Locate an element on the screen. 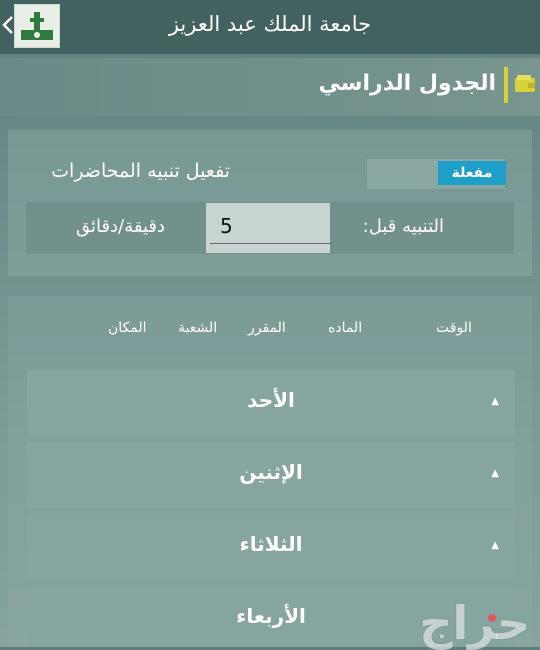  haraj-watermark: حراج is located at coordinates (474, 623).